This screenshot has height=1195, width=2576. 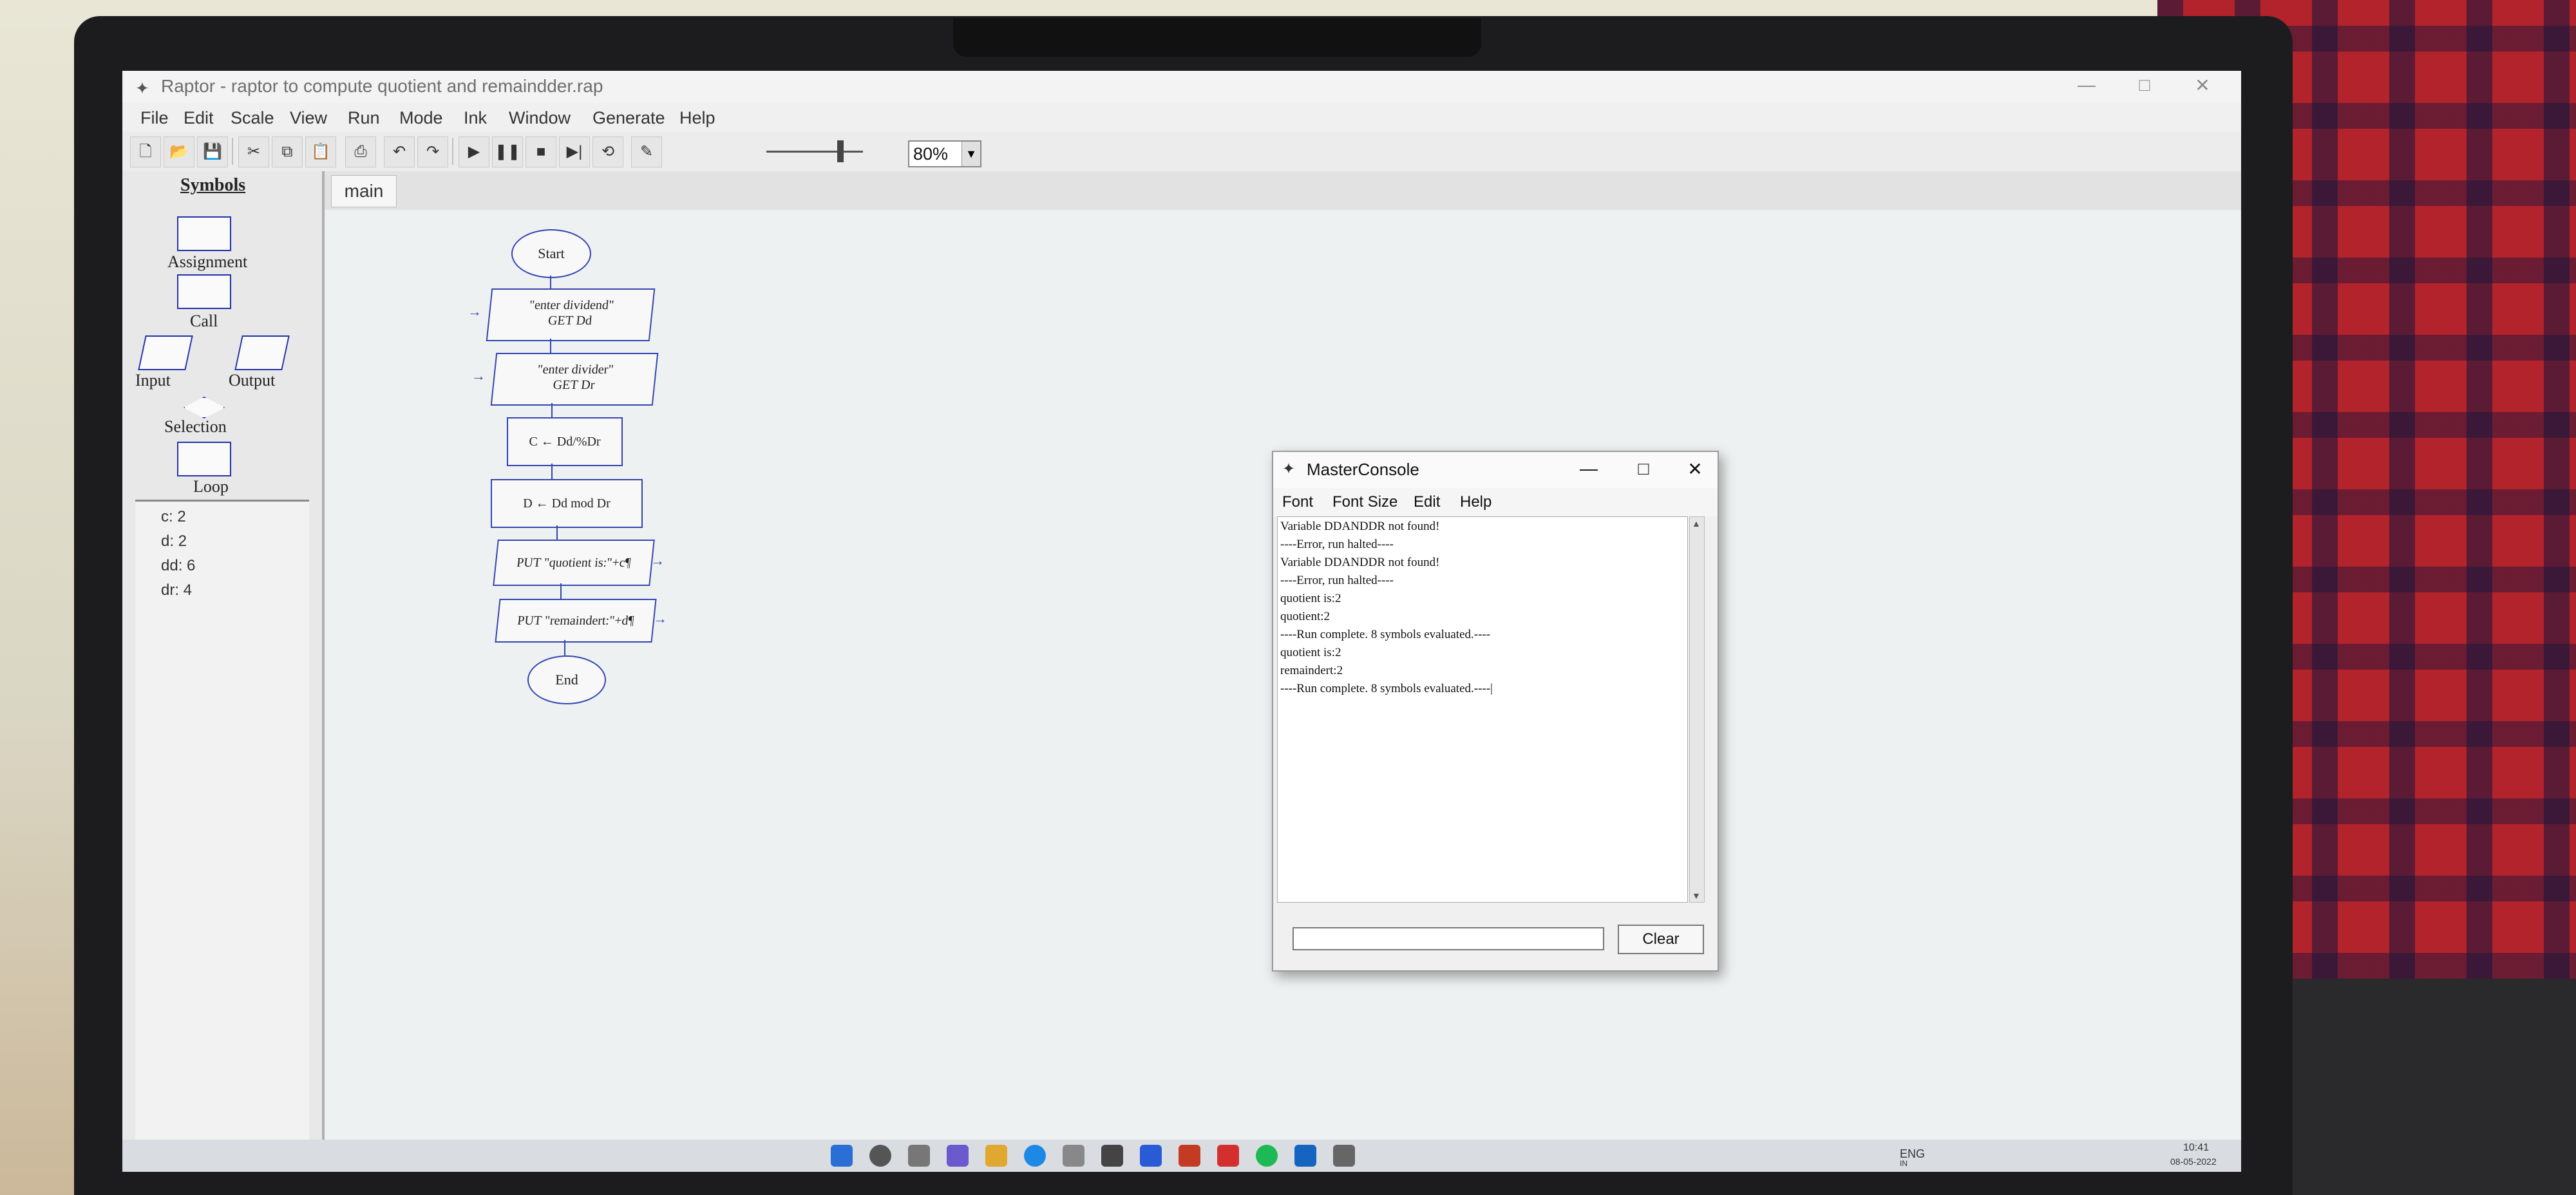 What do you see at coordinates (646, 151) in the screenshot?
I see `pen-icon: ✎` at bounding box center [646, 151].